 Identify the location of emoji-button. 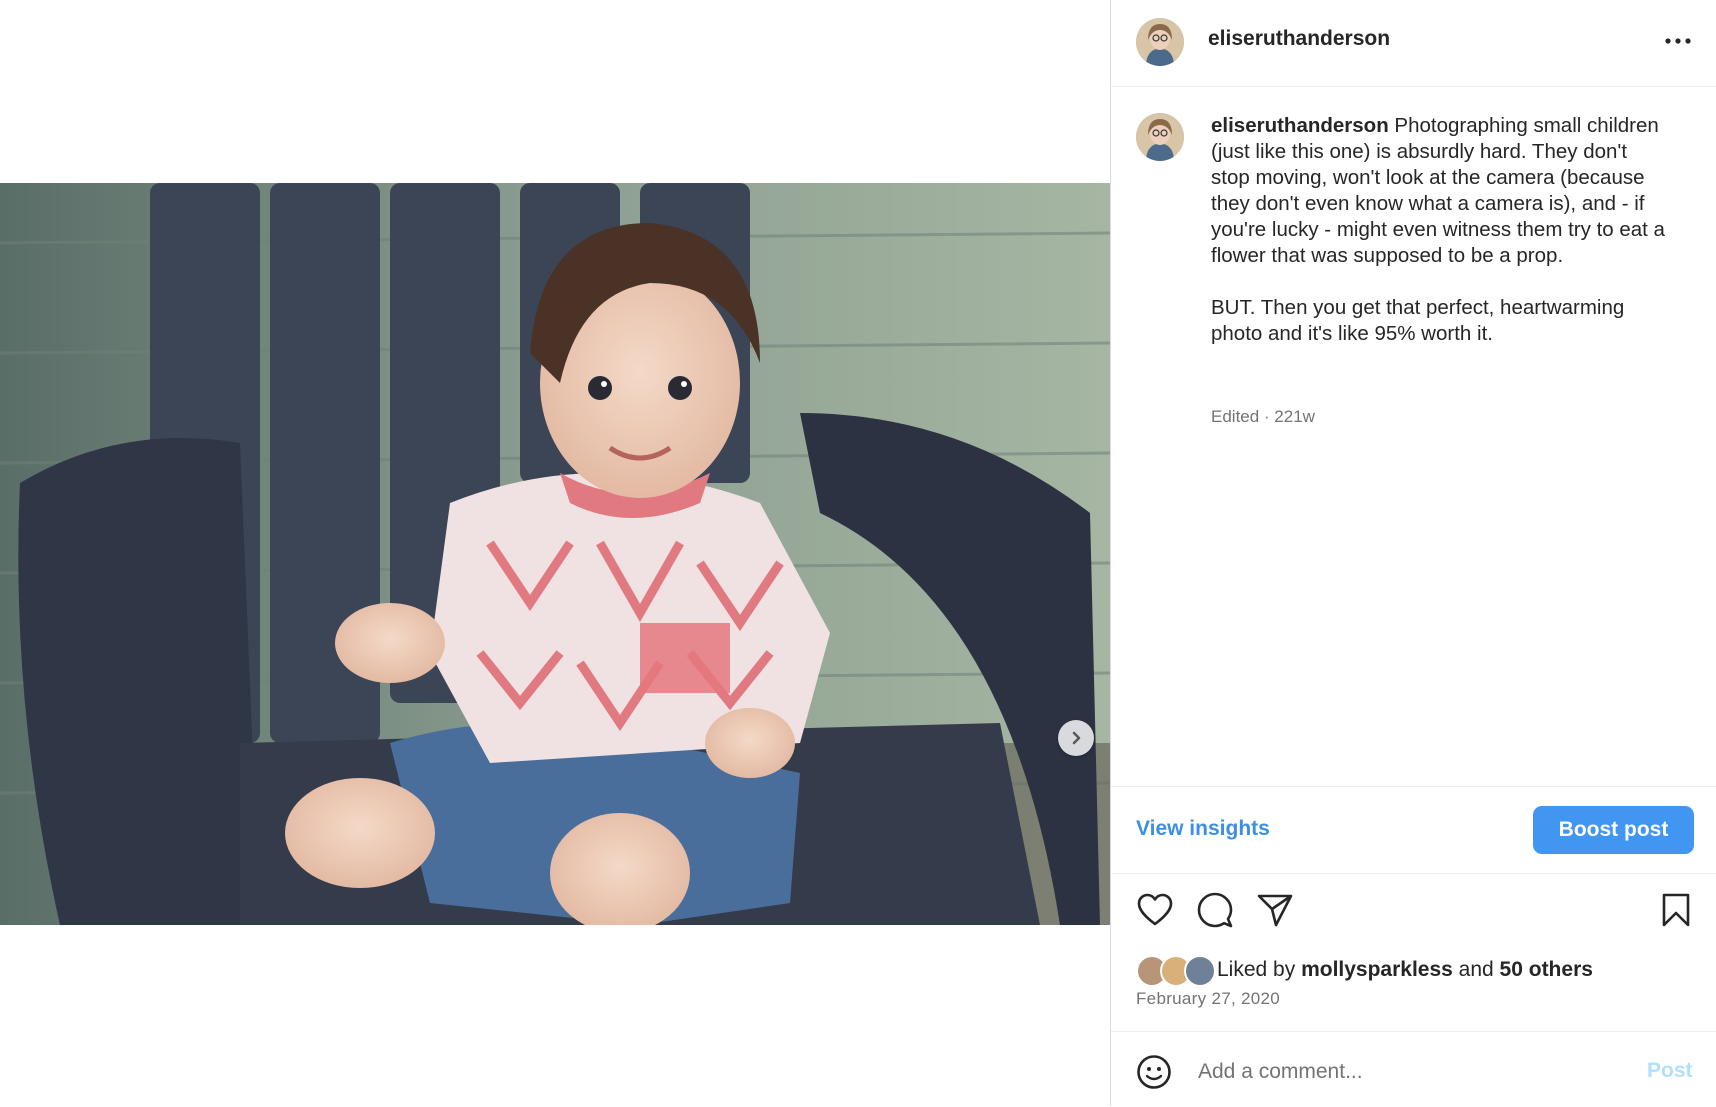
(1154, 1072).